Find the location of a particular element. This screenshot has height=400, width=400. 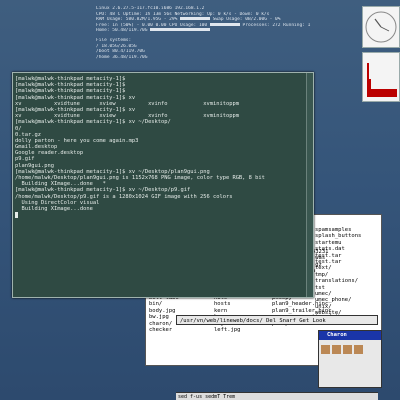

ram-bar is located at coordinates (195, 19).